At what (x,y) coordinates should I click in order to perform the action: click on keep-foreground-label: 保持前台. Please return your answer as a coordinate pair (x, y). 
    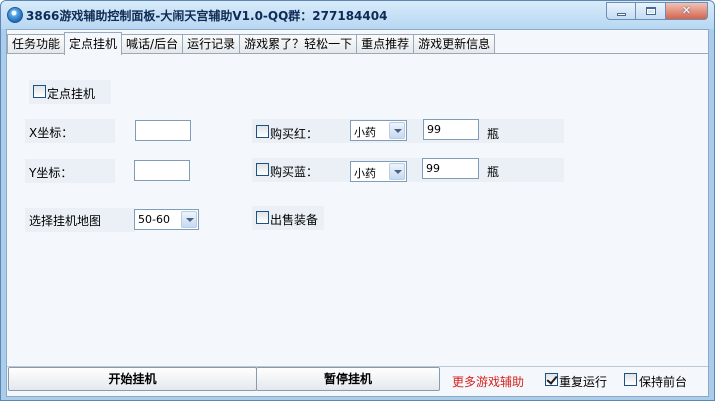
    Looking at the image, I should click on (663, 382).